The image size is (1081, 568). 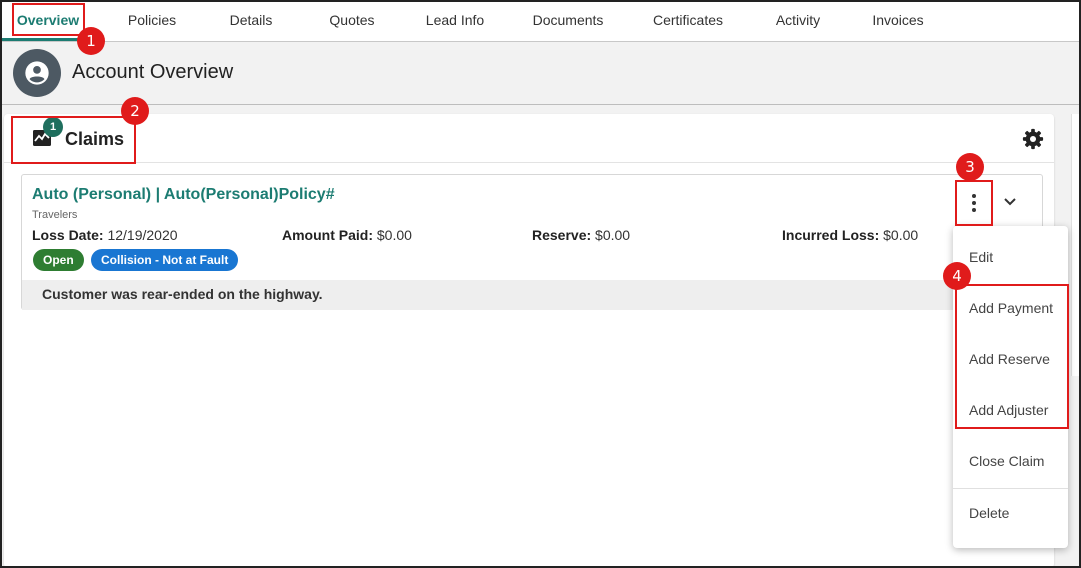 What do you see at coordinates (613, 235) in the screenshot?
I see `reserve-value: $0.00` at bounding box center [613, 235].